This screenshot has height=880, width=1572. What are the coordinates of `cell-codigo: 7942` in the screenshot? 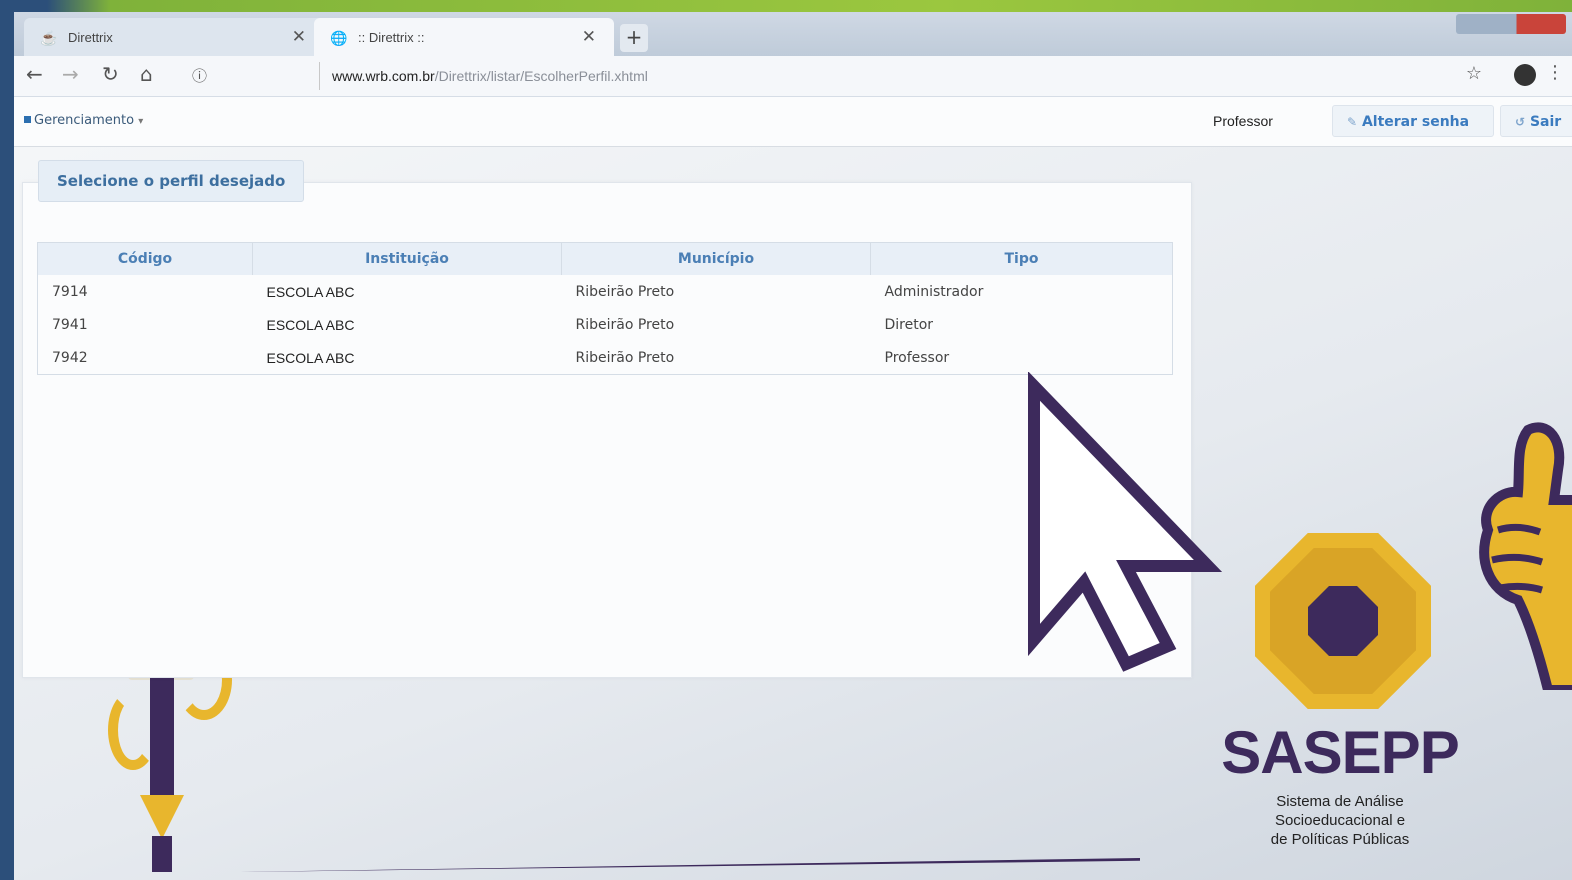 It's located at (70, 357).